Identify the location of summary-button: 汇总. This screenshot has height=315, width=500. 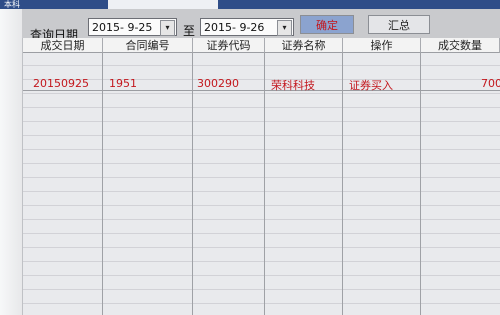
(399, 24).